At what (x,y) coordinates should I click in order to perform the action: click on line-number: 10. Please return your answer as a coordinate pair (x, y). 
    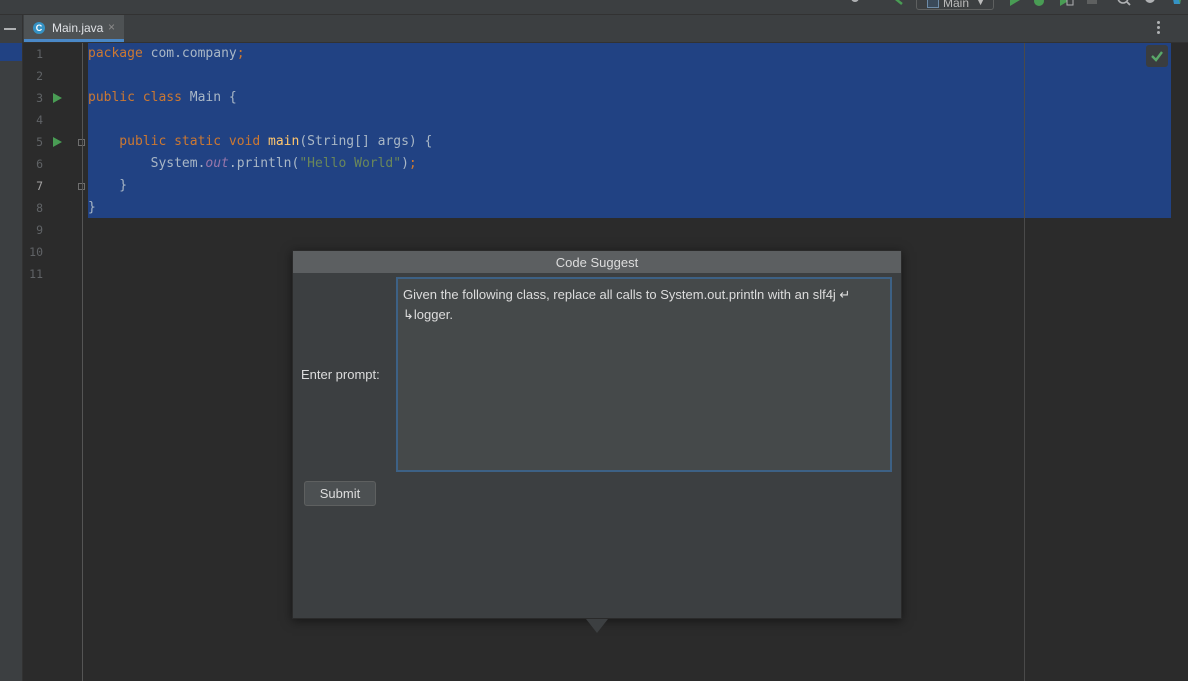
    Looking at the image, I should click on (36, 252).